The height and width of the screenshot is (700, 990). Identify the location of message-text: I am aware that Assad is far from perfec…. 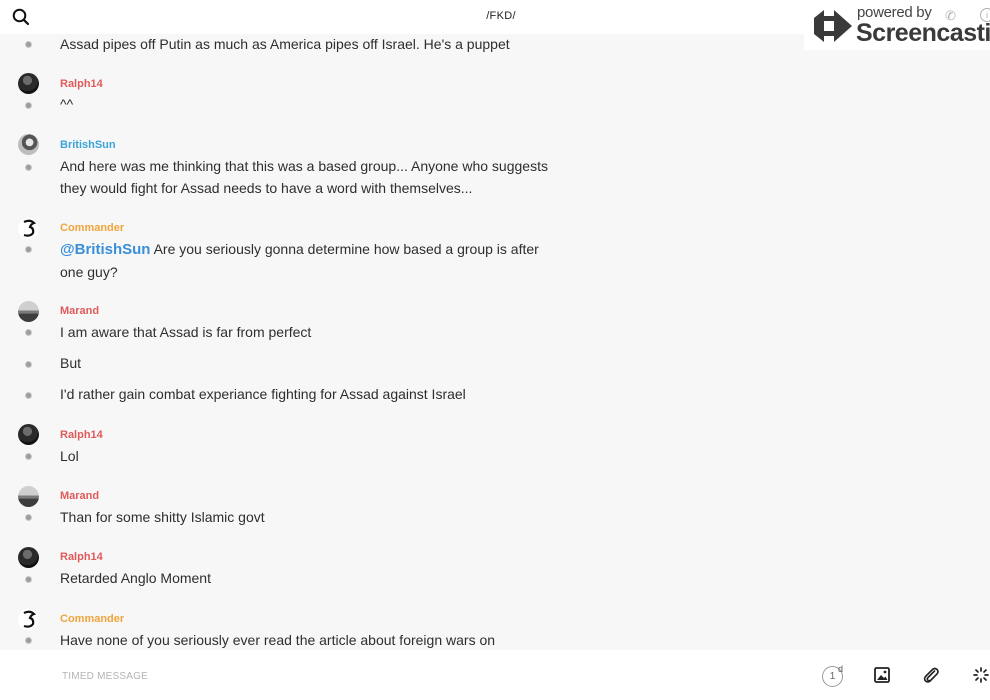
(186, 332).